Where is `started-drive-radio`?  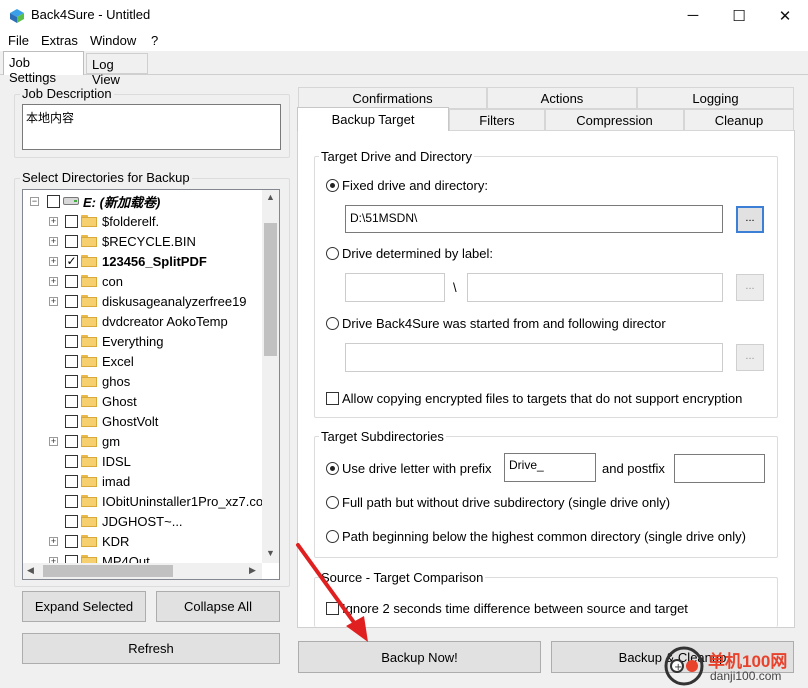
started-drive-radio is located at coordinates (332, 323).